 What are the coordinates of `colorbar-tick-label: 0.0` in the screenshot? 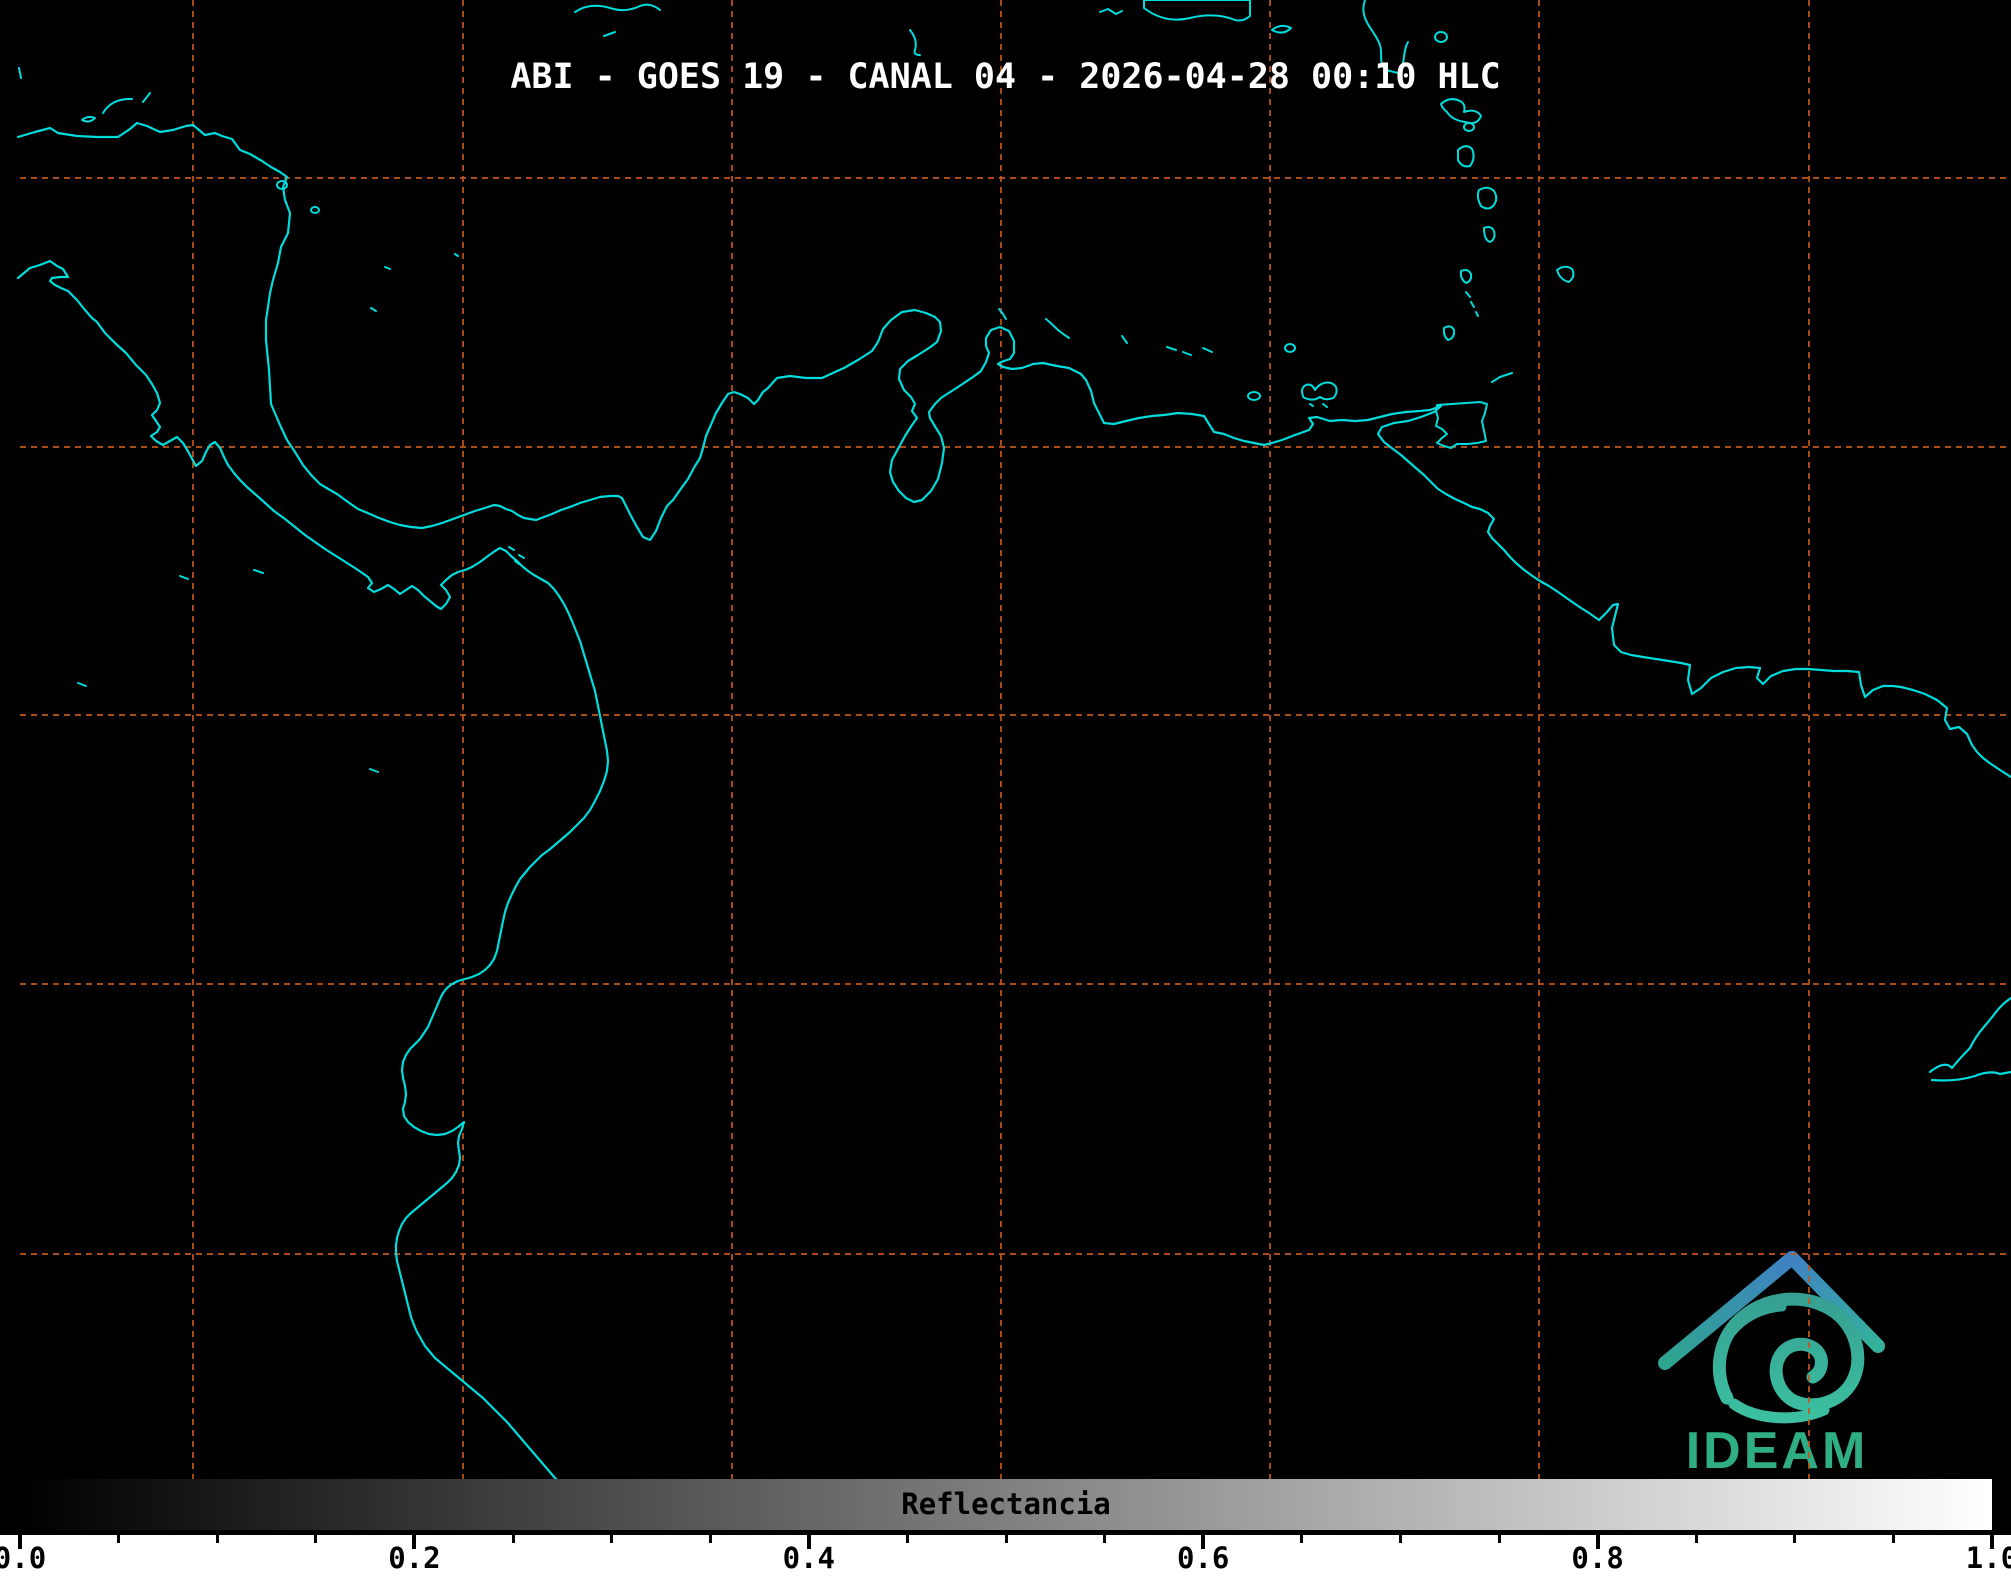 It's located at (23, 1558).